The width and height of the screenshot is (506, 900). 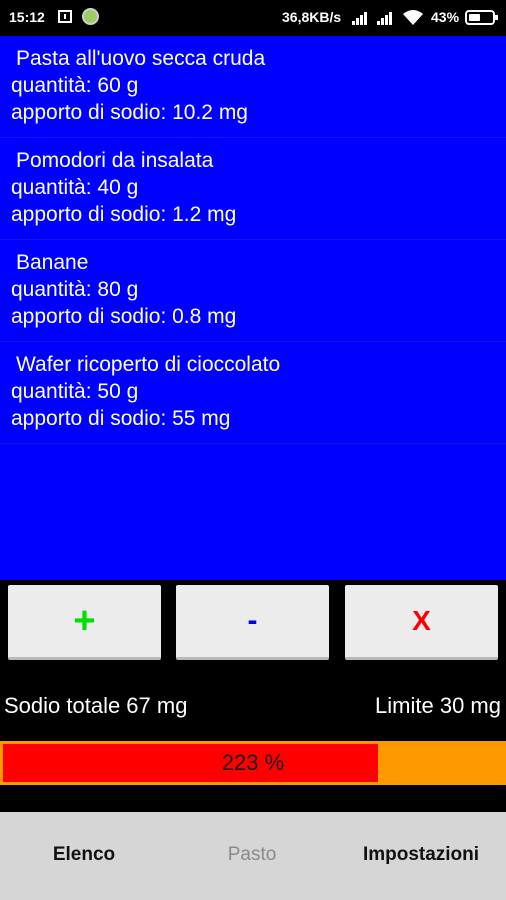 What do you see at coordinates (115, 160) in the screenshot?
I see `food-name: Pomodori da insalata` at bounding box center [115, 160].